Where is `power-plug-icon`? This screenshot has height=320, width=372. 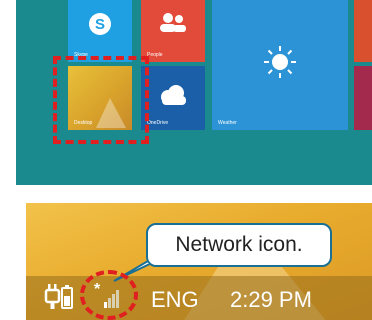
power-plug-icon is located at coordinates (59, 297).